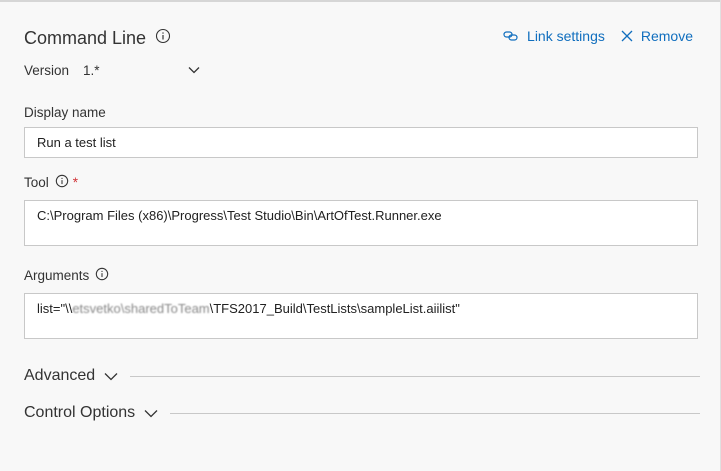  Describe the element at coordinates (566, 36) in the screenshot. I see `link-settings-label: Link settings` at that location.